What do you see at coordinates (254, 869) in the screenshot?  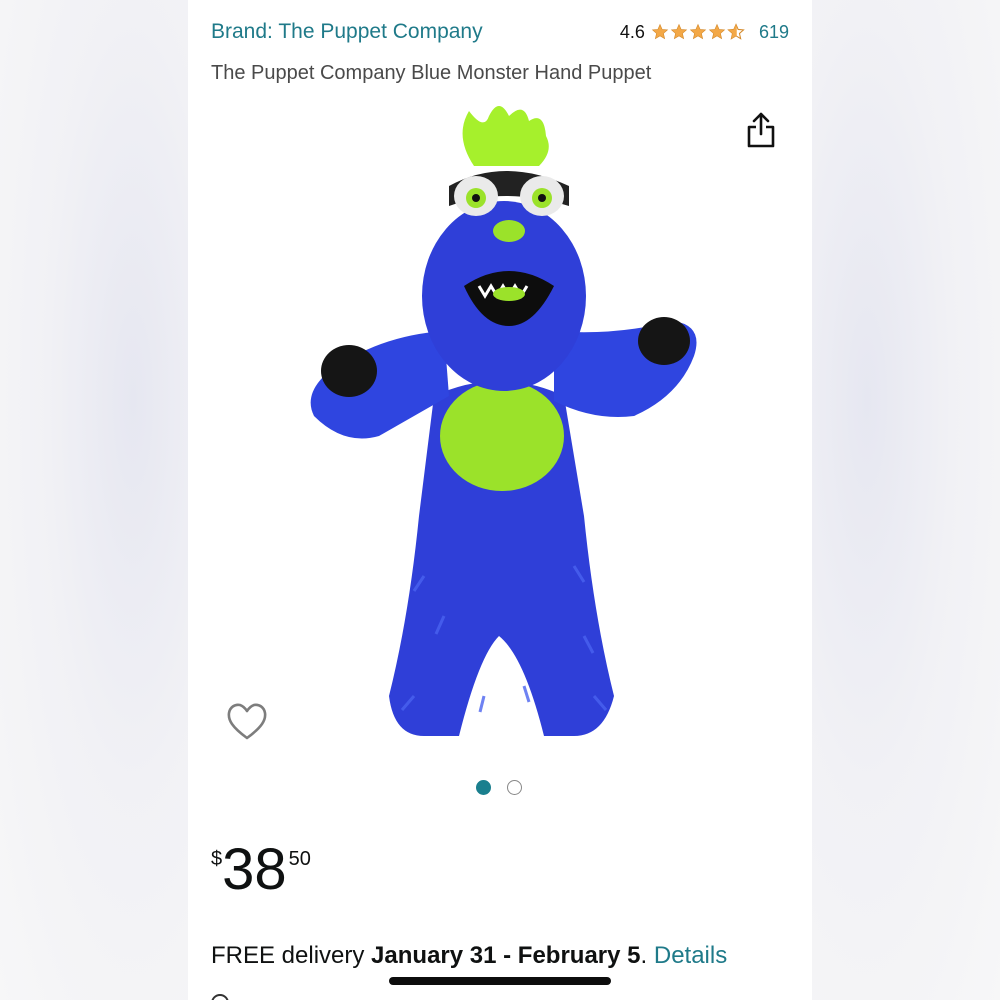 I see `price-whole: 38` at bounding box center [254, 869].